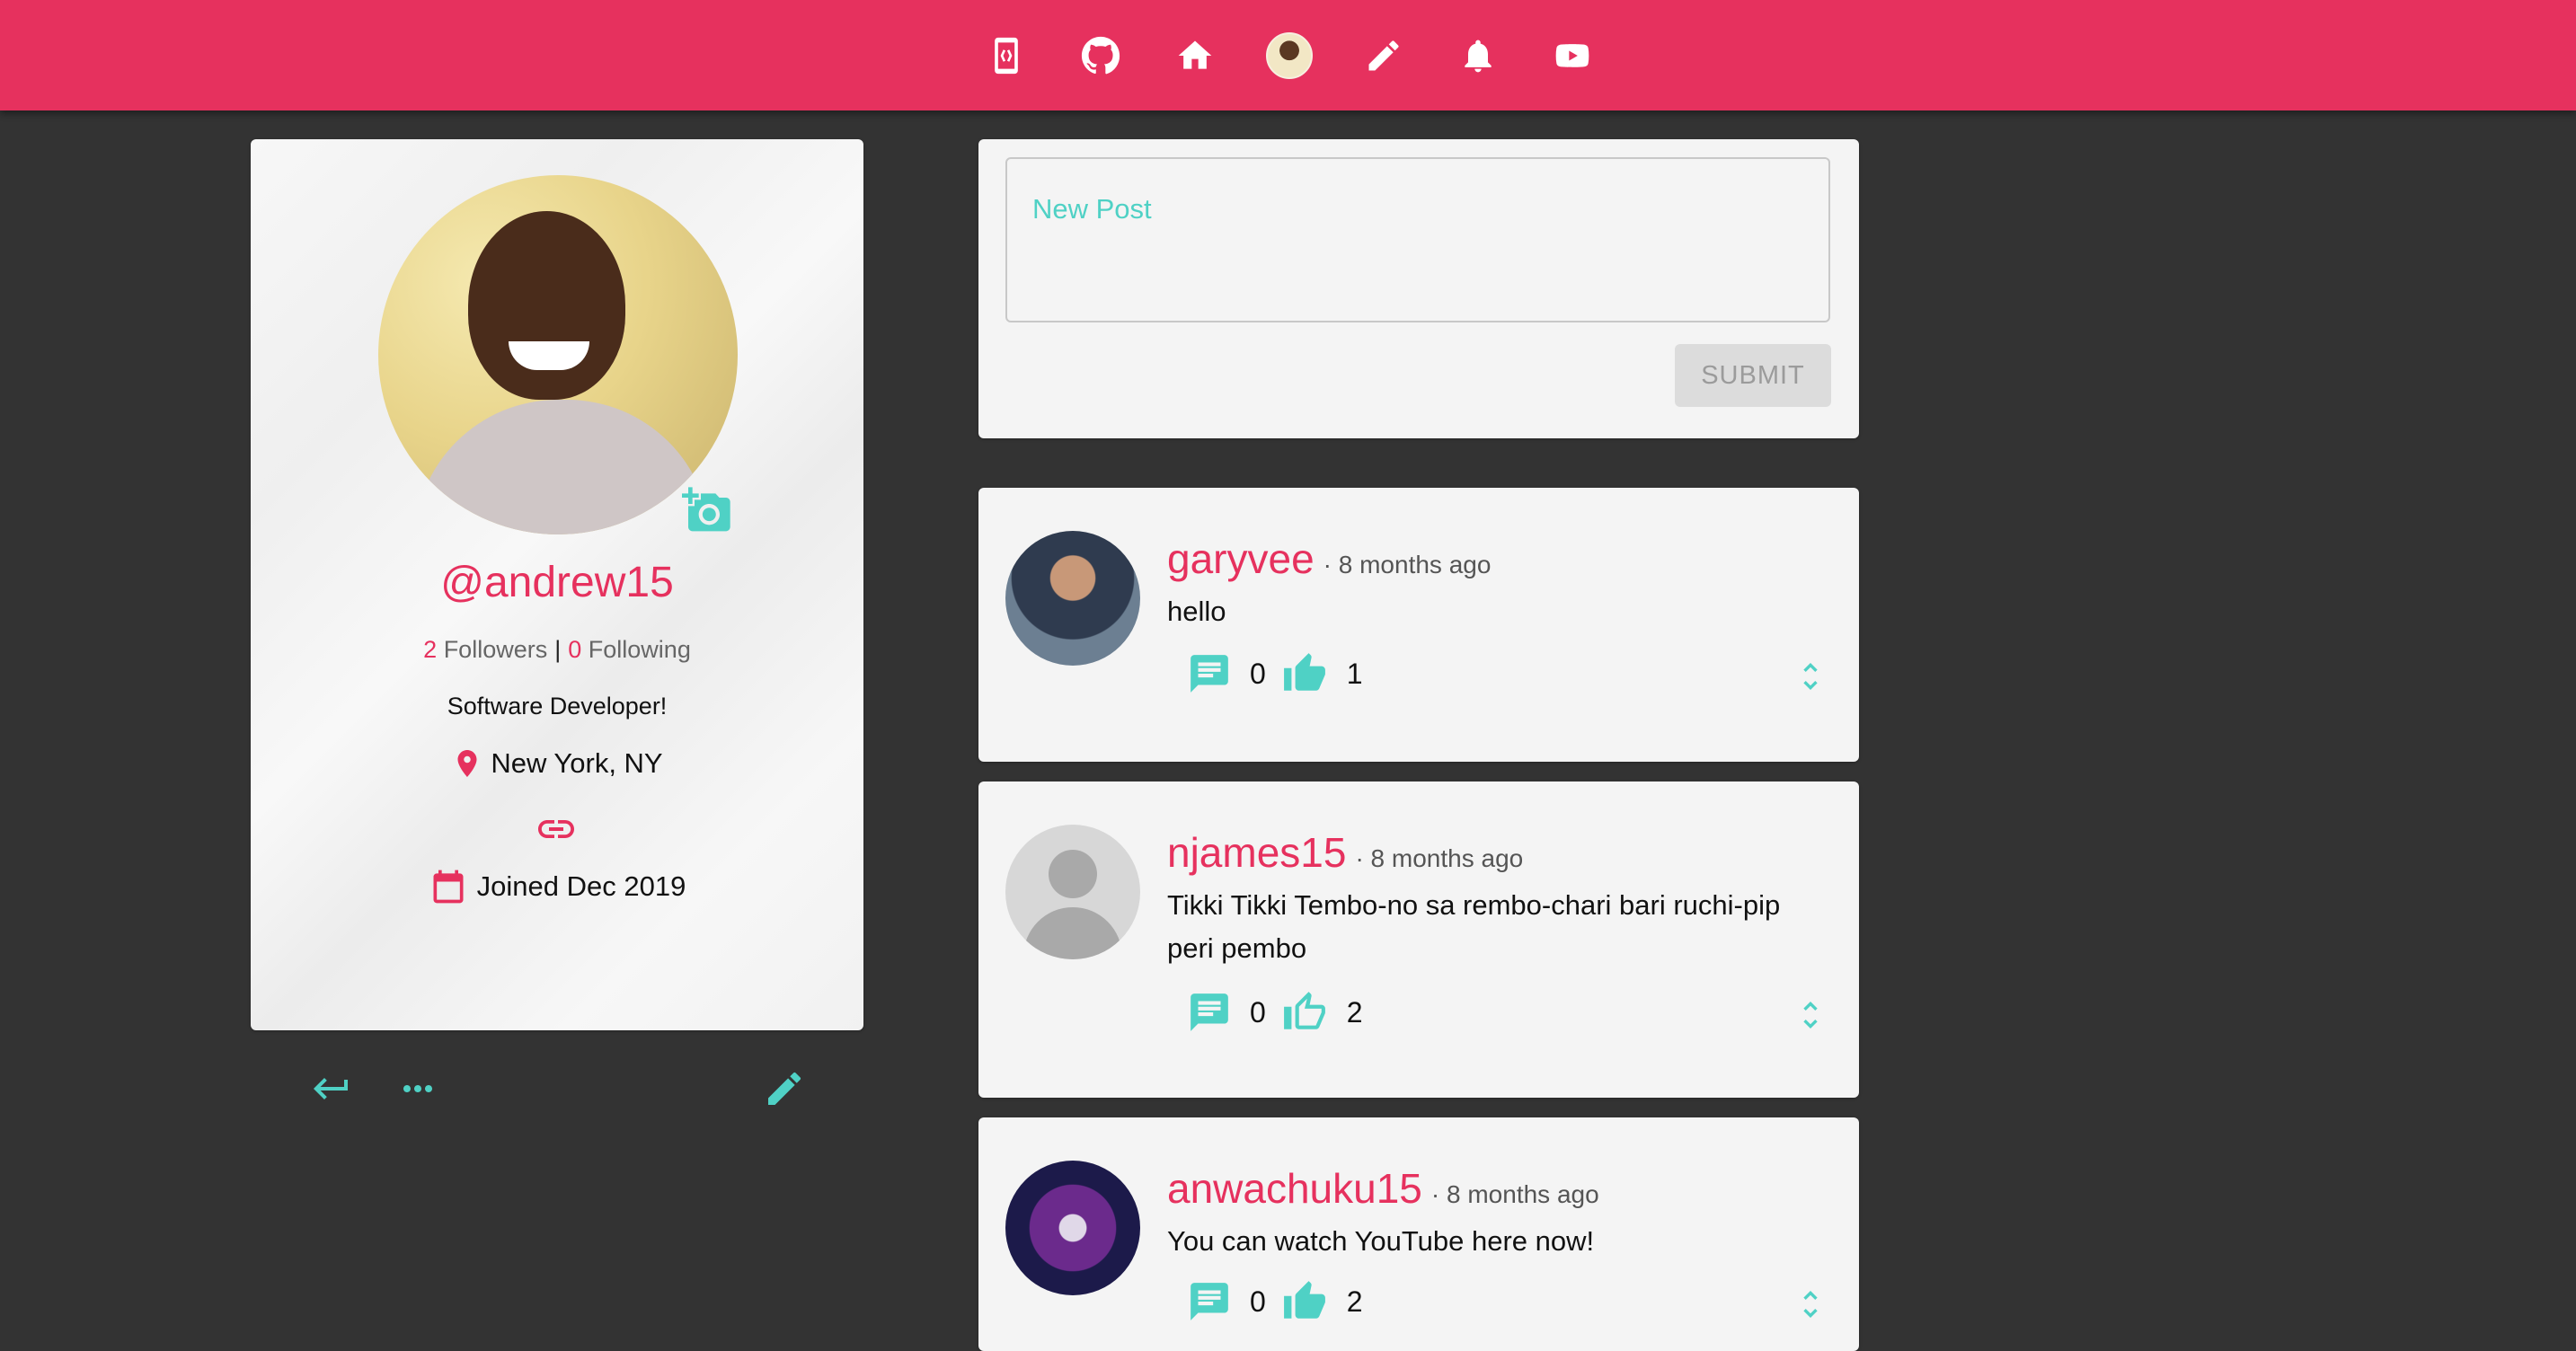  Describe the element at coordinates (496, 649) in the screenshot. I see `followers-label: Followers` at that location.